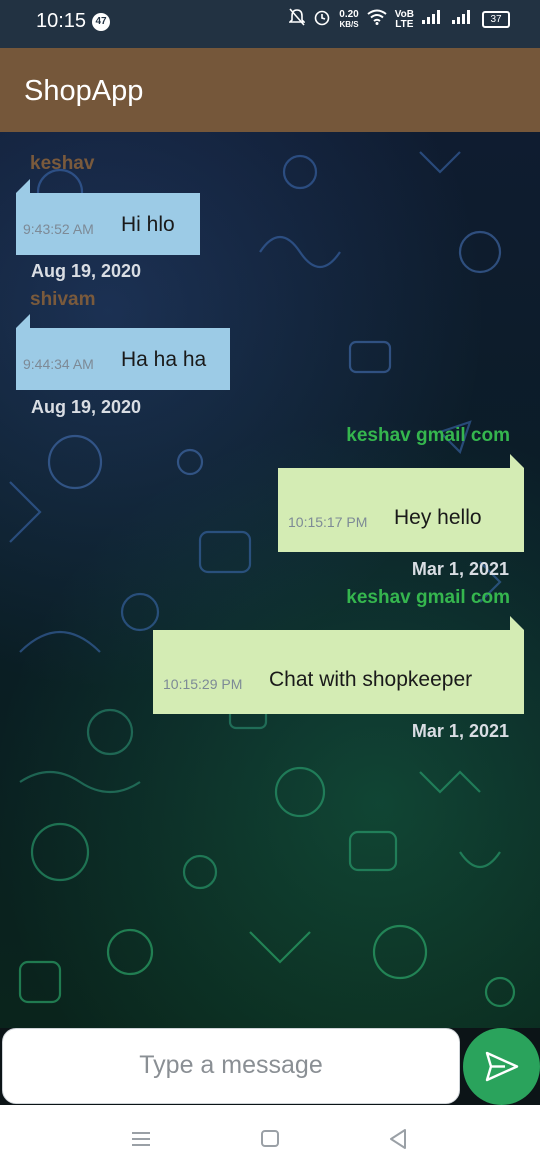  I want to click on alarm-icon, so click(322, 19).